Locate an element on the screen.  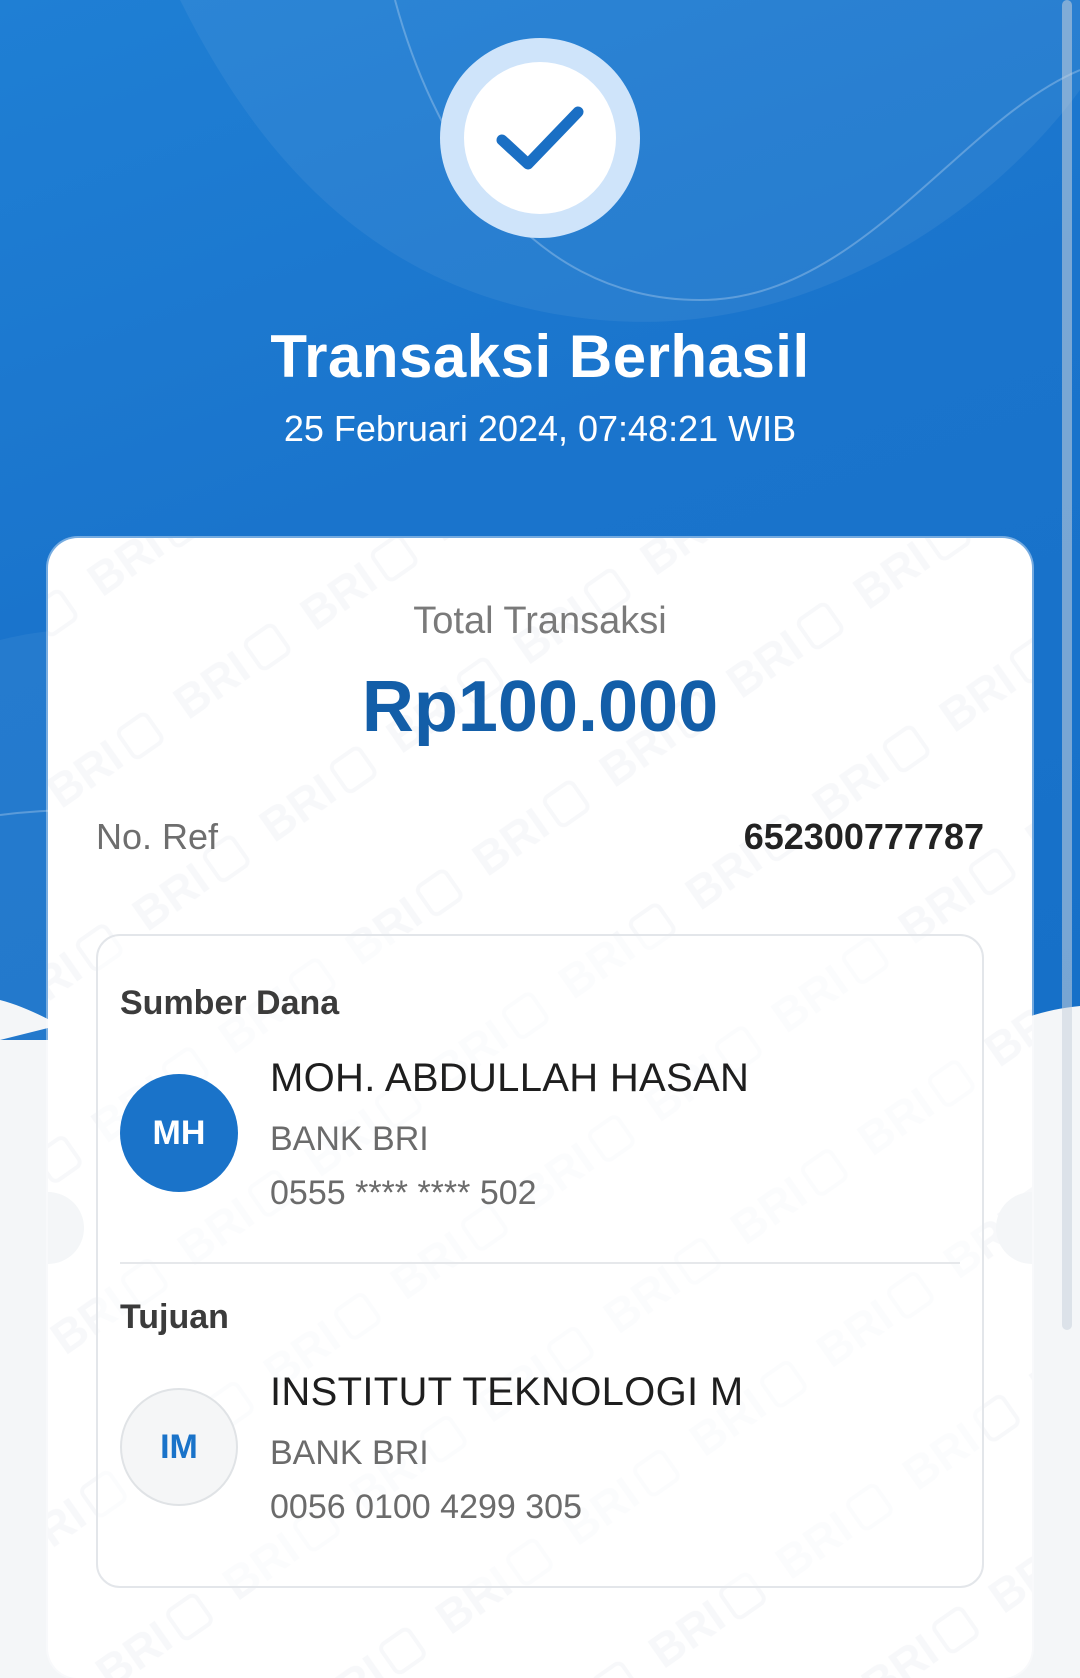
scrollbar is located at coordinates (1067, 665).